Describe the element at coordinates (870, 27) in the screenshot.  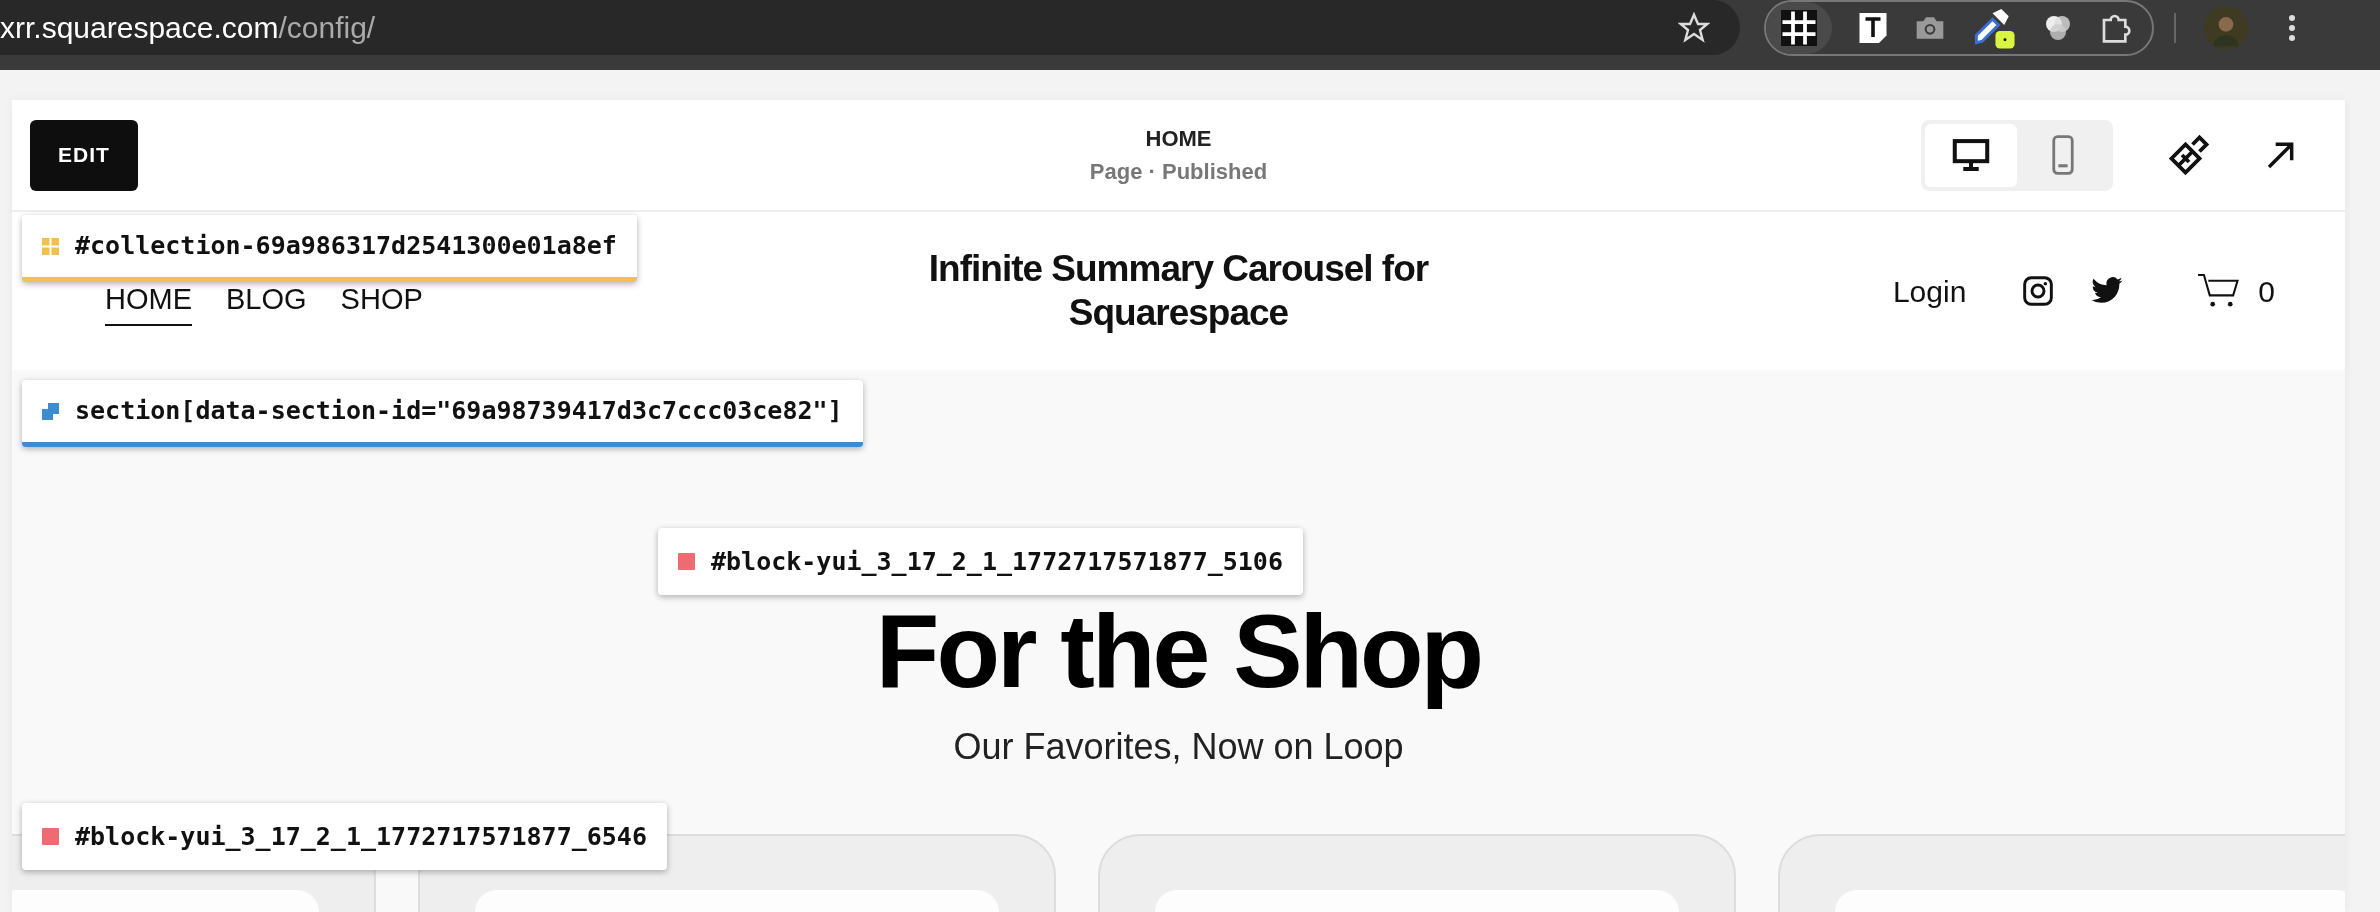
I see `address-bar: xrr.squarespace.com/config/` at that location.